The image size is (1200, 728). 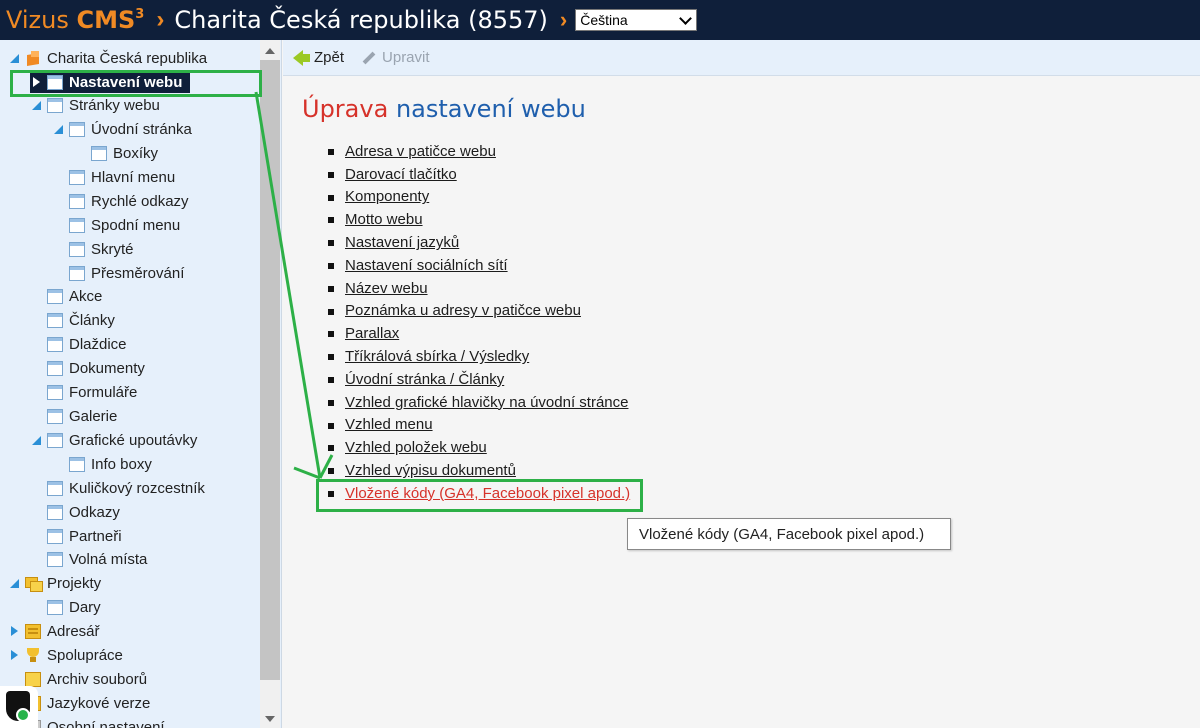 What do you see at coordinates (136, 153) in the screenshot?
I see `tree-item-label: Boxíky` at bounding box center [136, 153].